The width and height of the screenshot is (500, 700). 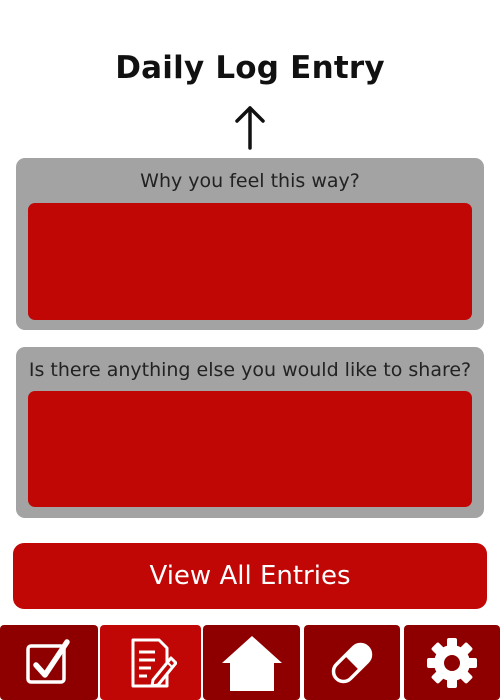 I want to click on nav-item-settings, so click(x=452, y=662).